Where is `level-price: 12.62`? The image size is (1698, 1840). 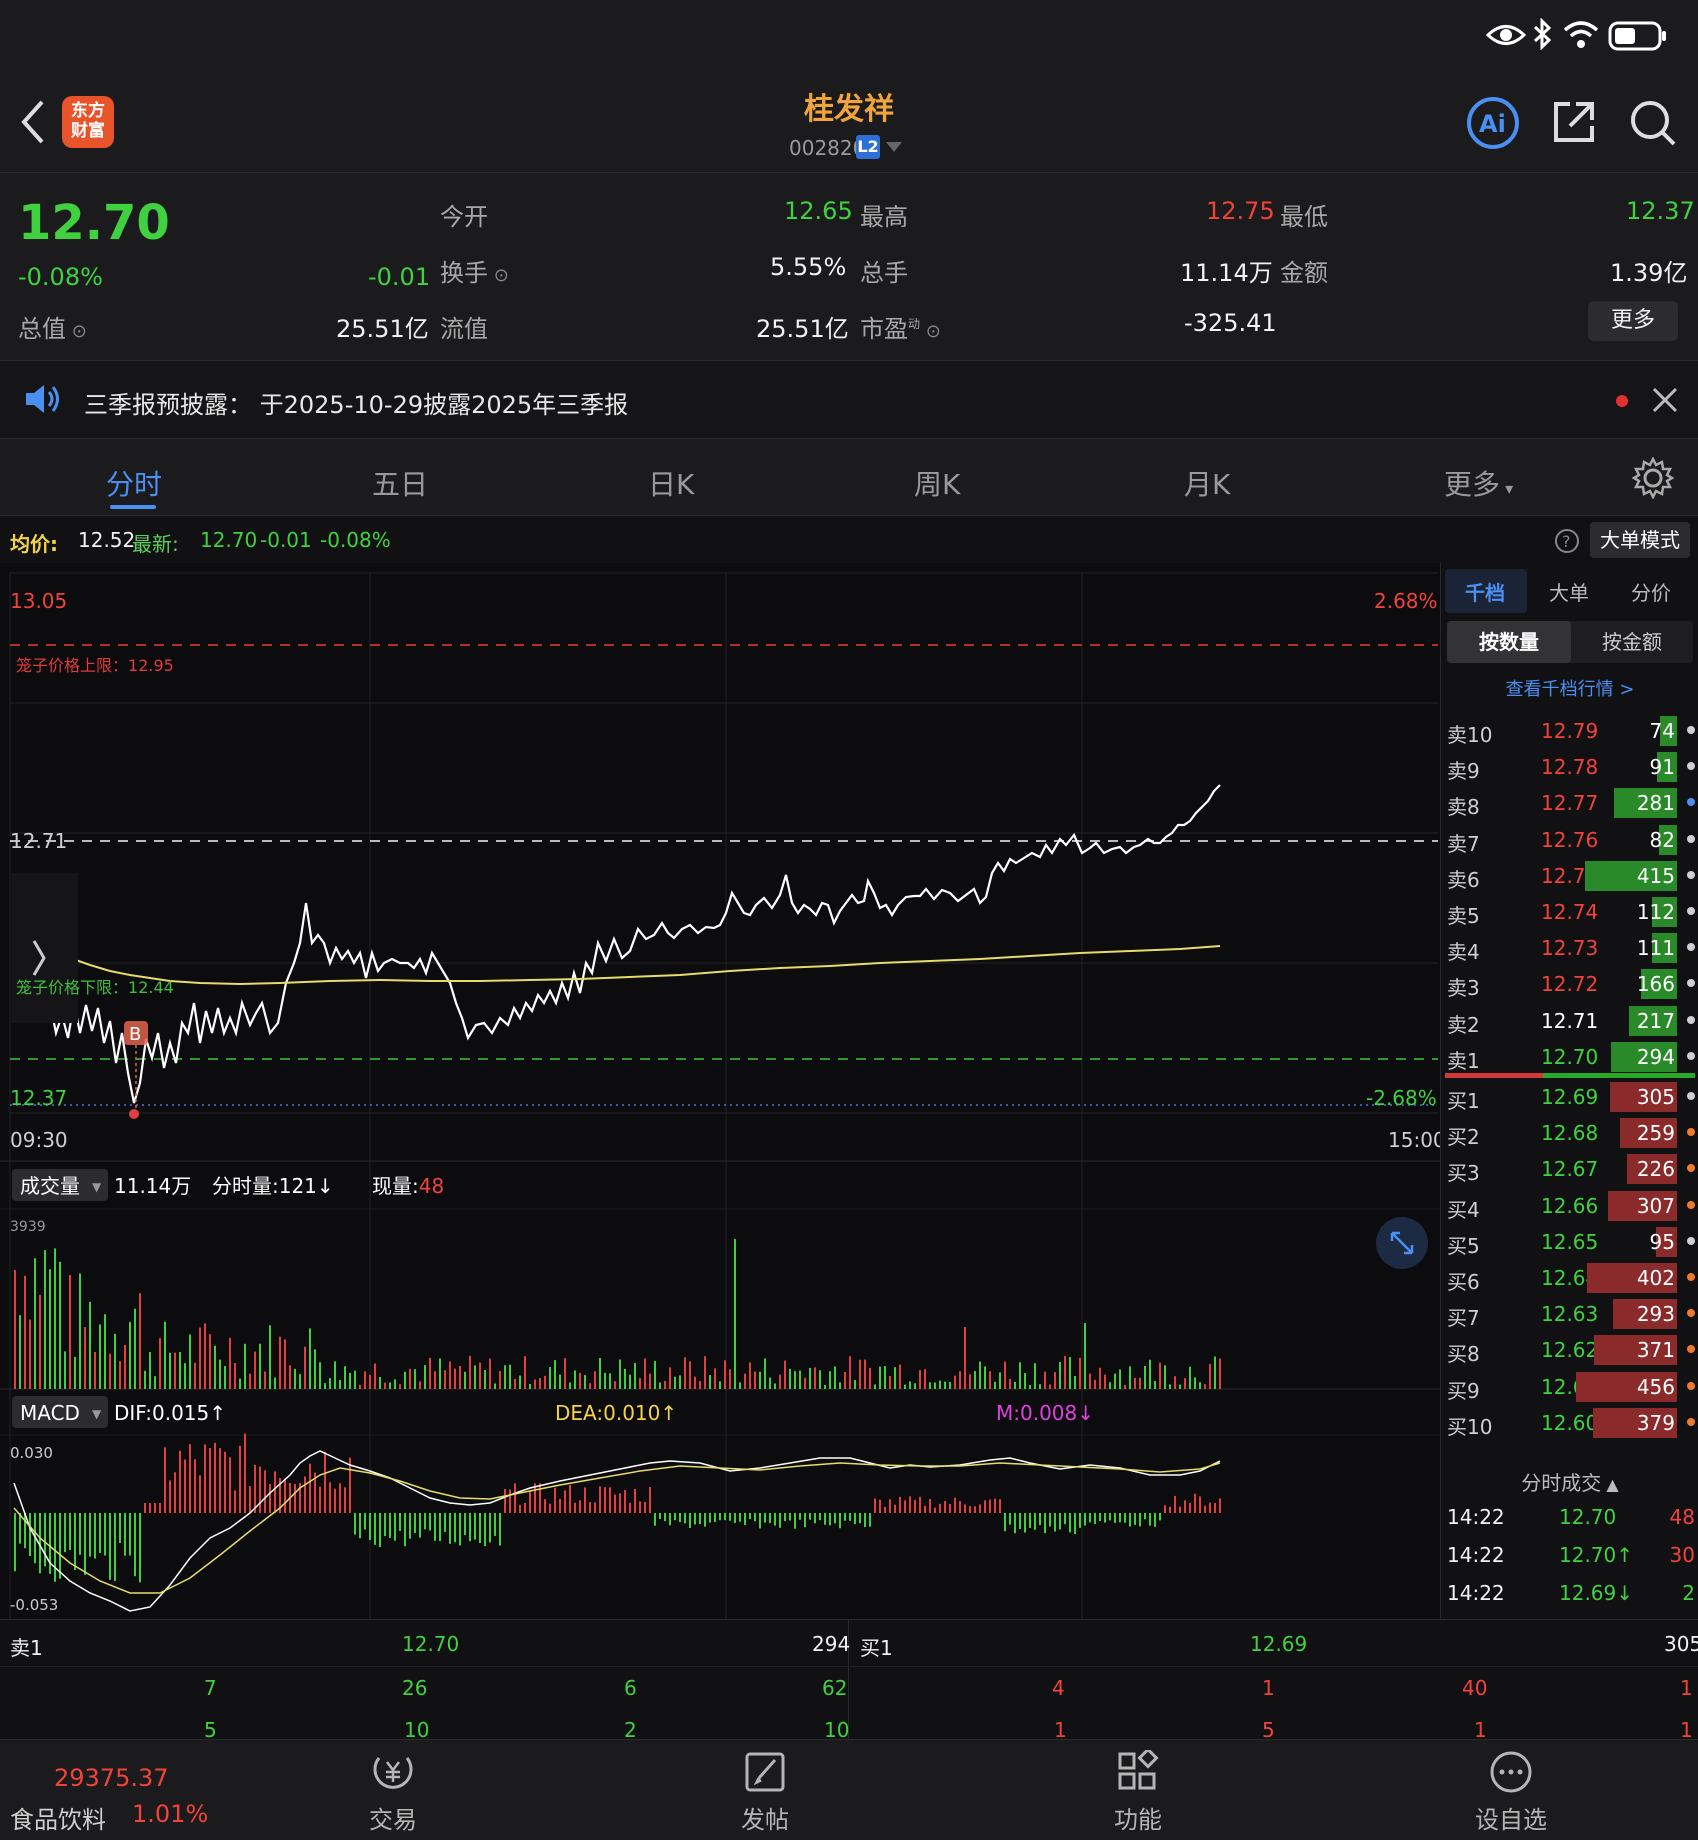 level-price: 12.62 is located at coordinates (1570, 1350).